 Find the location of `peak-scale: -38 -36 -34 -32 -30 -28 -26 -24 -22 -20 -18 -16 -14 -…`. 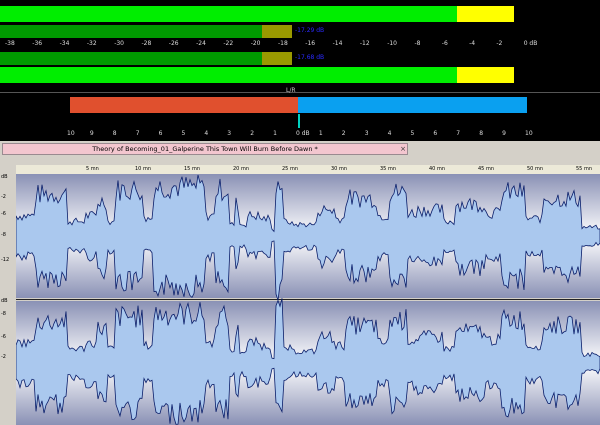

peak-scale: -38 -36 -34 -32 -30 -28 -26 -24 -22 -20 -18 -16 -14 -… is located at coordinates (300, 44).